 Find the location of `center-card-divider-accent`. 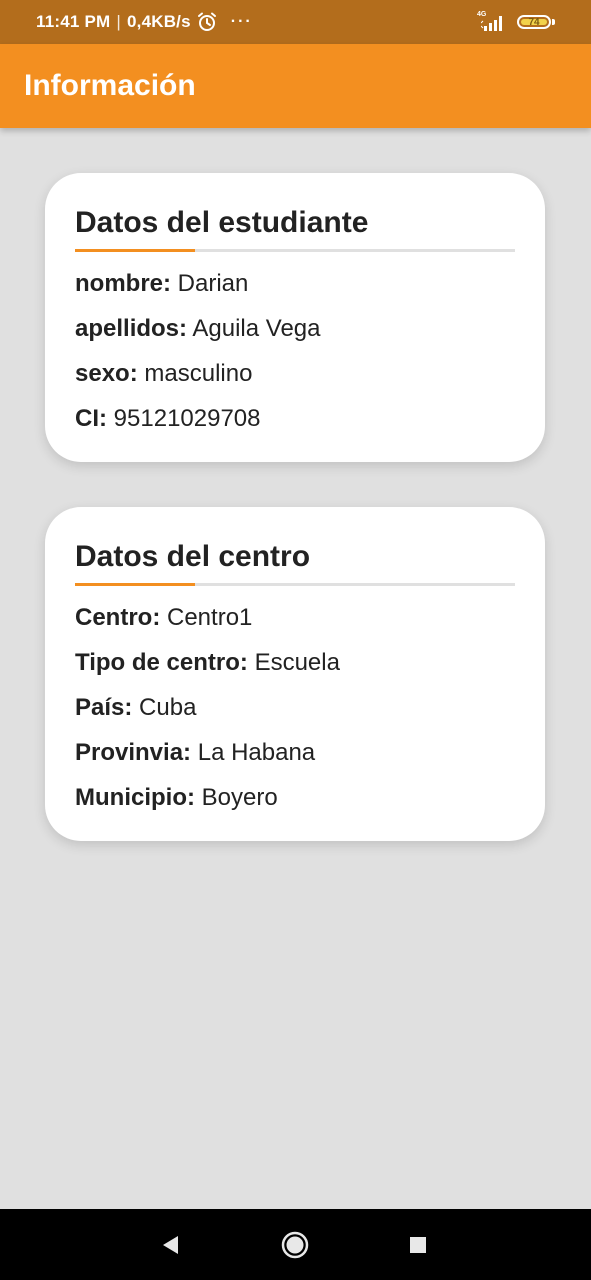

center-card-divider-accent is located at coordinates (135, 584).